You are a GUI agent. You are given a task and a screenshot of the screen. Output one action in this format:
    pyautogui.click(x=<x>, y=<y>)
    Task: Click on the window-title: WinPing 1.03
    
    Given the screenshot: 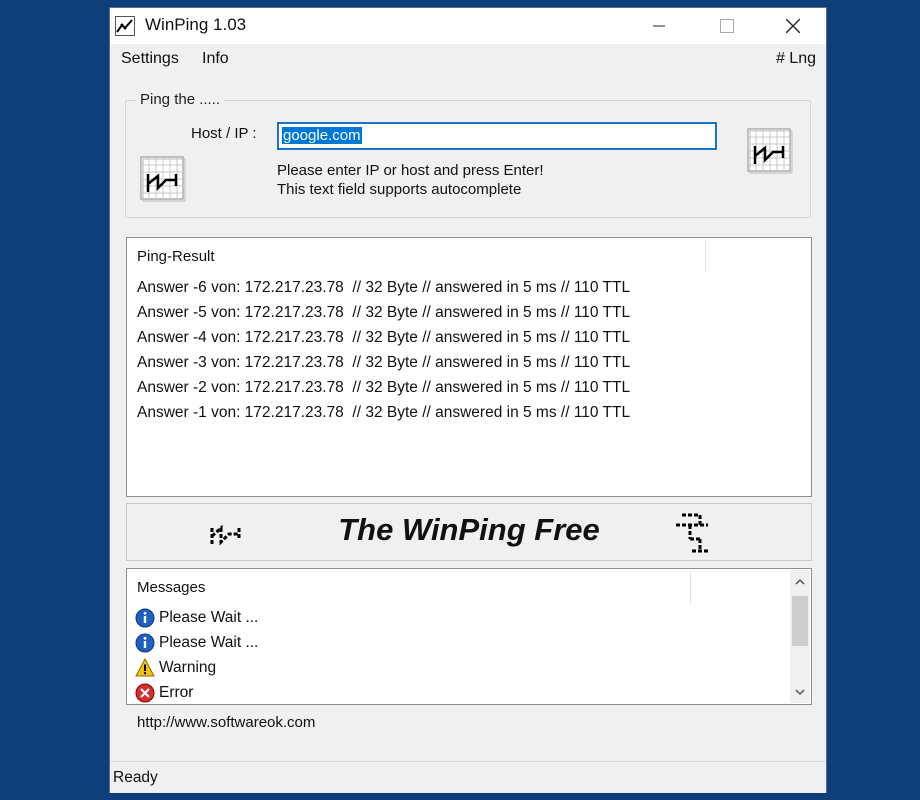 What is the action you would take?
    pyautogui.click(x=196, y=24)
    